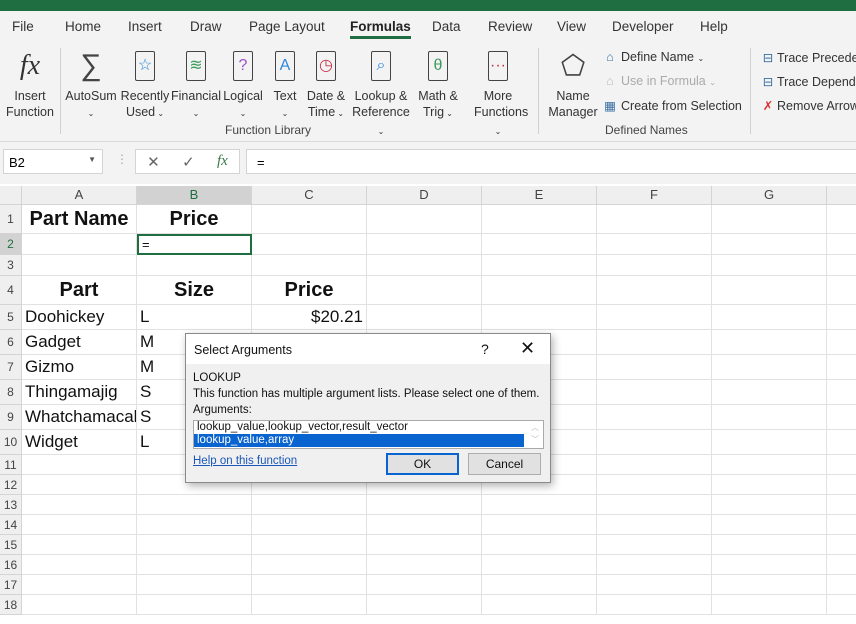 The image size is (856, 624). Describe the element at coordinates (206, 26) in the screenshot. I see `tab-draw: Draw` at that location.